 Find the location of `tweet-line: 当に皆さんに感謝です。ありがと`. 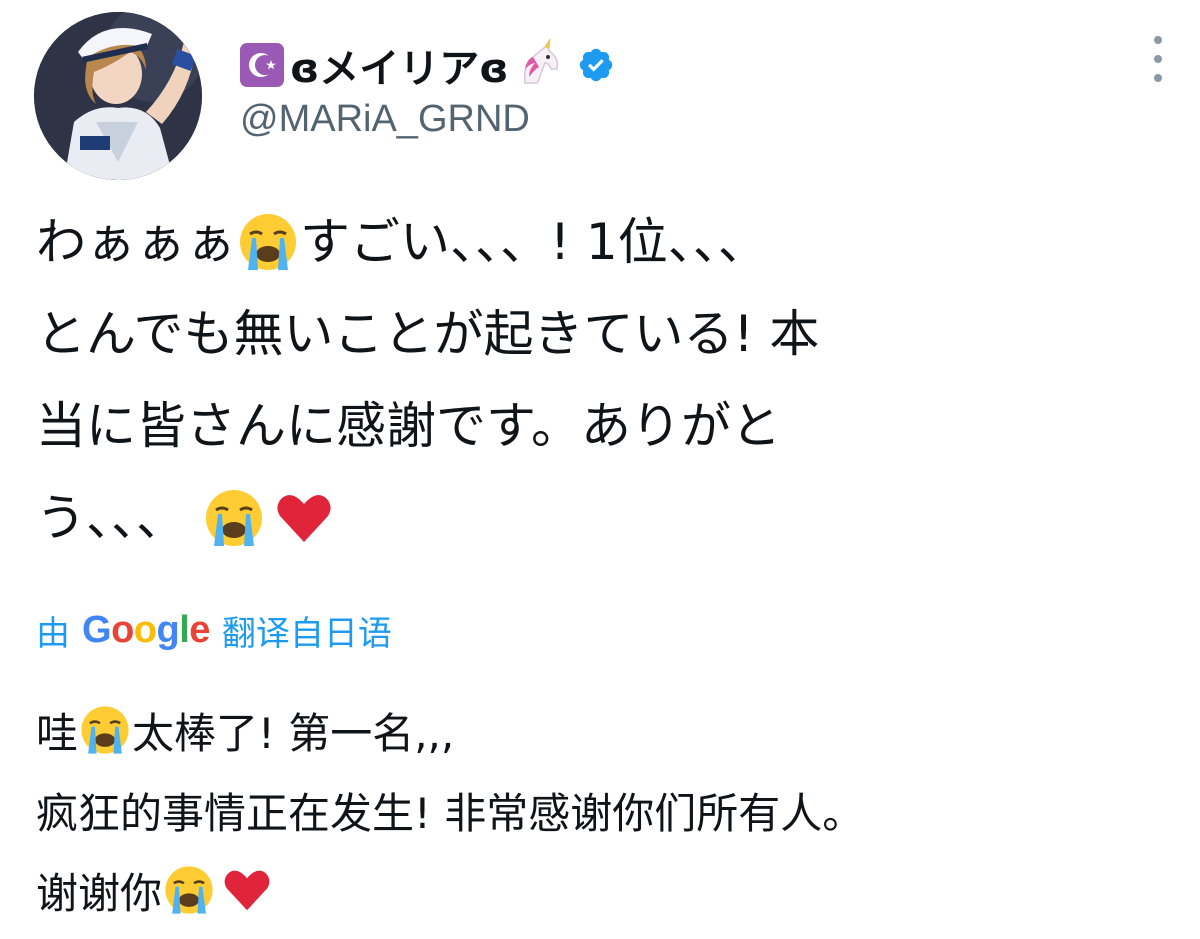

tweet-line: 当に皆さんに感謝です。ありがと is located at coordinates (601, 426).